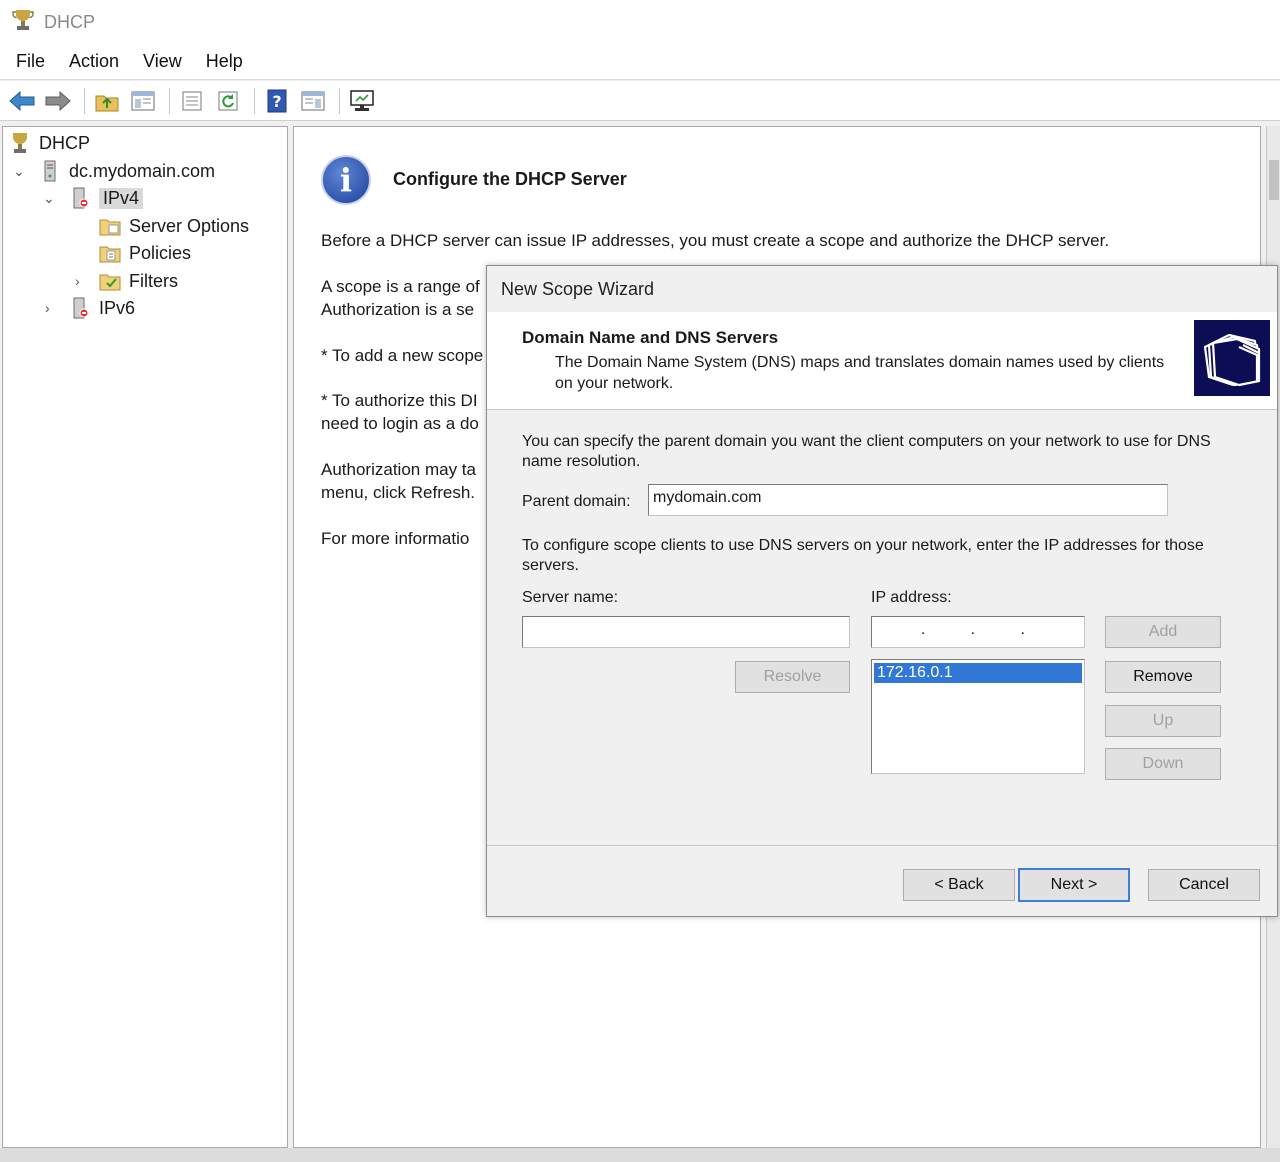  I want to click on page-title: Configure the DHCP Server, so click(510, 179).